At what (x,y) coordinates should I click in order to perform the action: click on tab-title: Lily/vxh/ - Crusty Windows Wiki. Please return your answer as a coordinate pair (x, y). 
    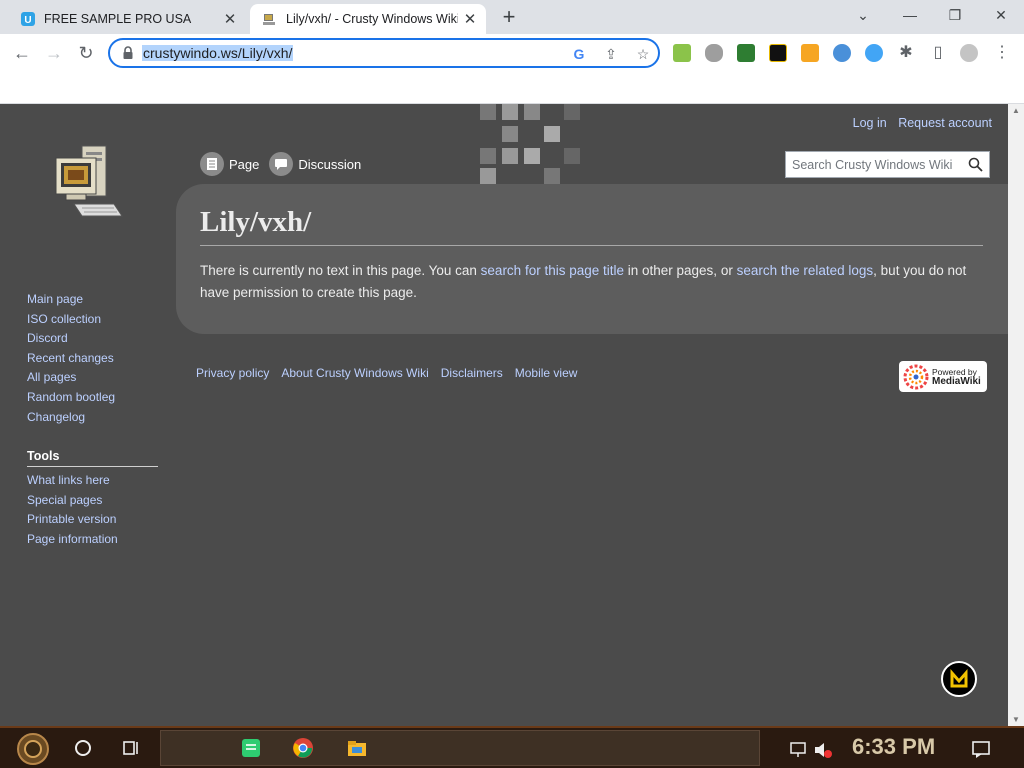
    Looking at the image, I should click on (372, 19).